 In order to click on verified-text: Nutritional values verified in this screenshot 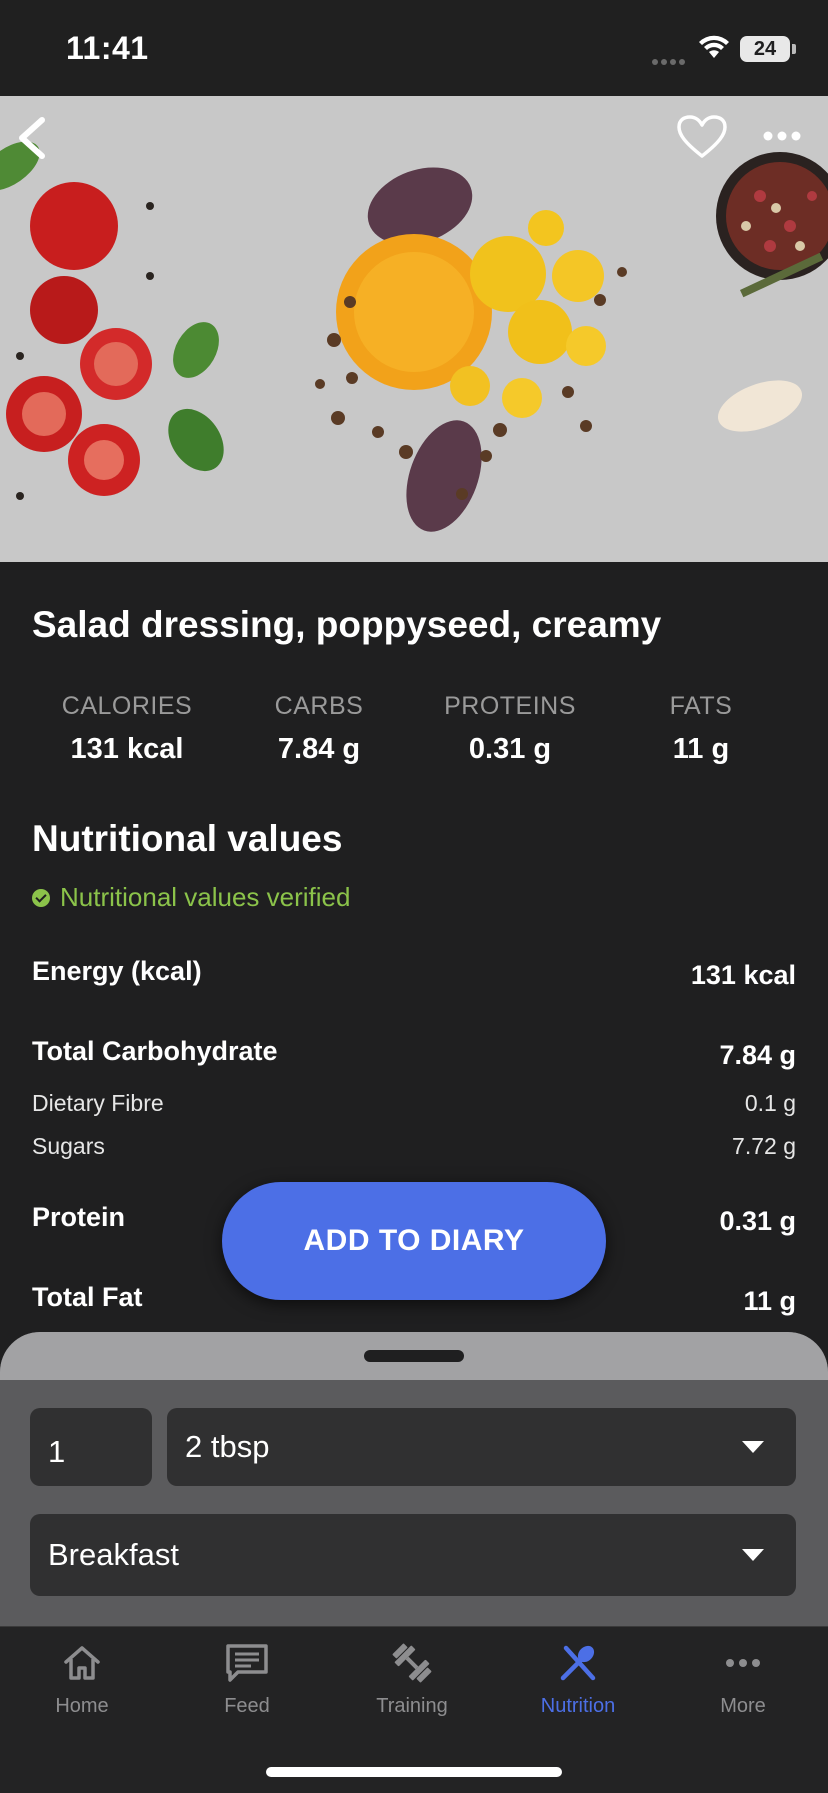, I will do `click(205, 897)`.